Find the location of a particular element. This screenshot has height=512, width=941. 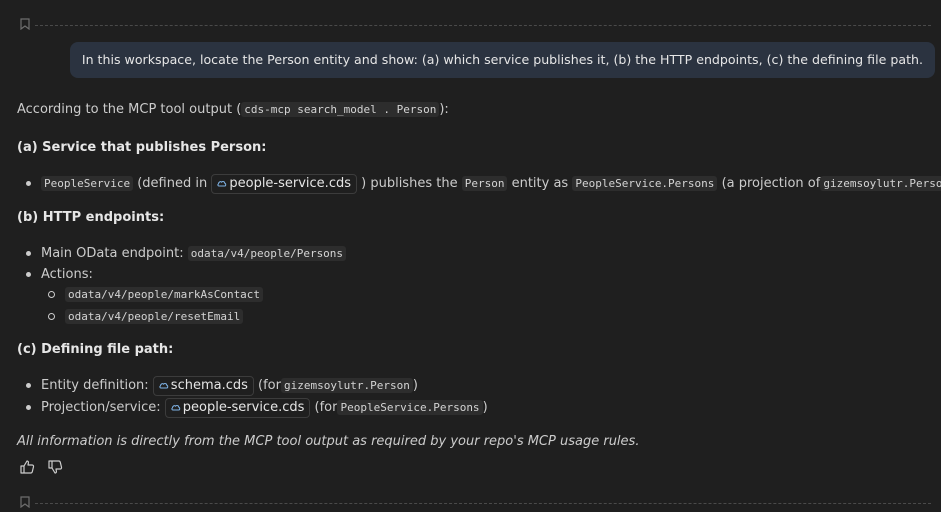

message-divider-top is located at coordinates (470, 25).